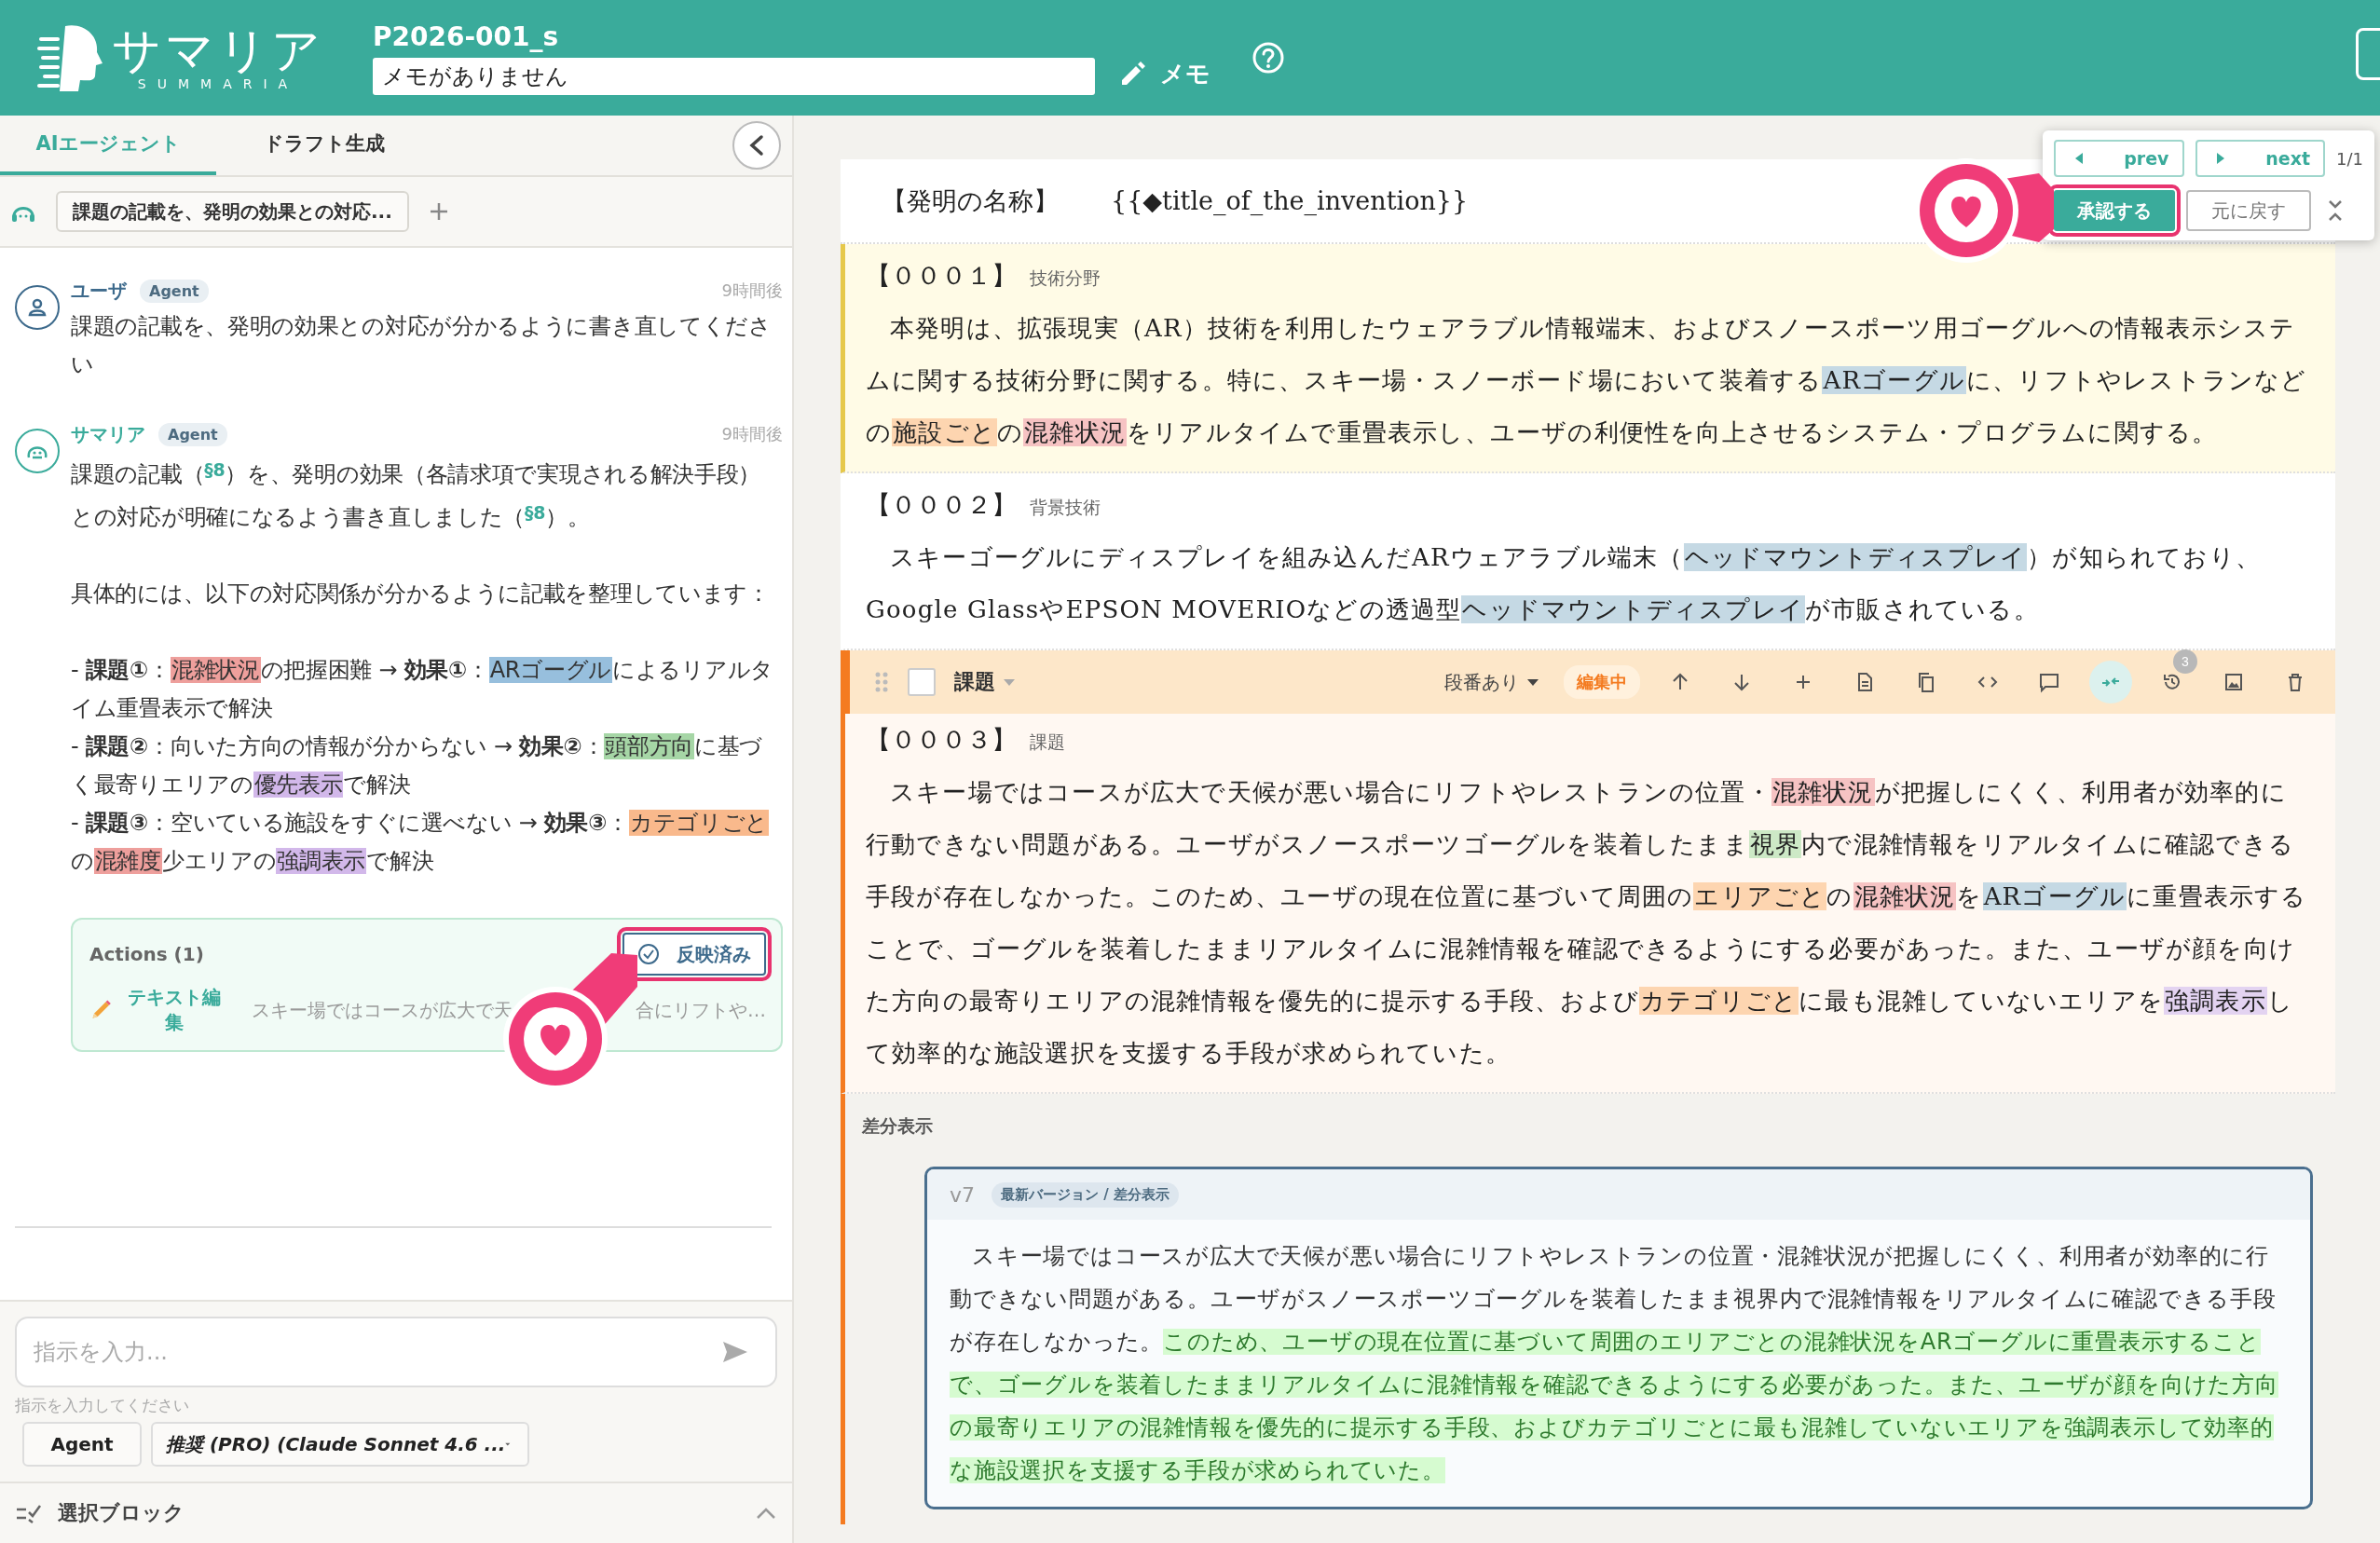  What do you see at coordinates (218, 84) in the screenshot?
I see `logo-subtitle: SUMMARIA` at bounding box center [218, 84].